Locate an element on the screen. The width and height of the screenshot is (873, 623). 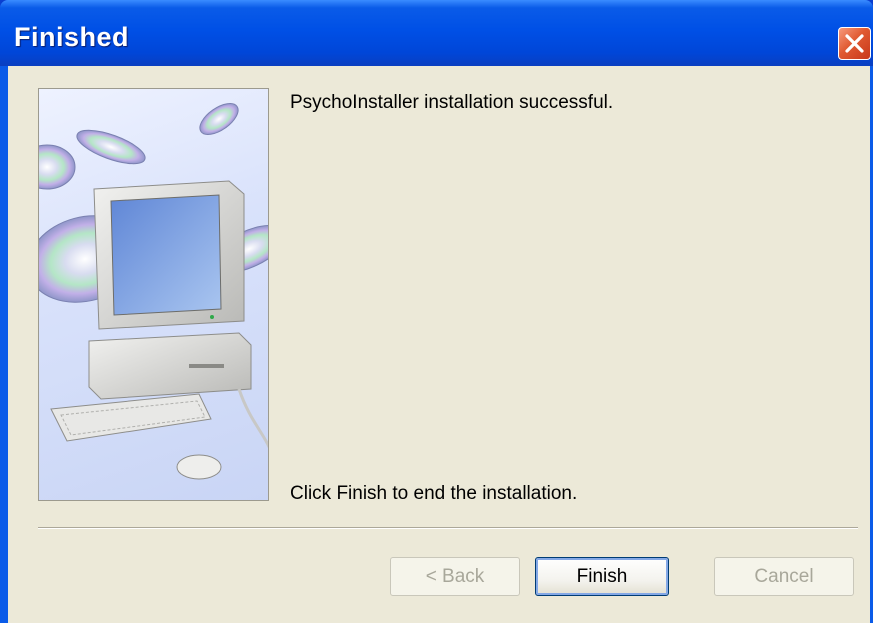
close-button is located at coordinates (854, 43).